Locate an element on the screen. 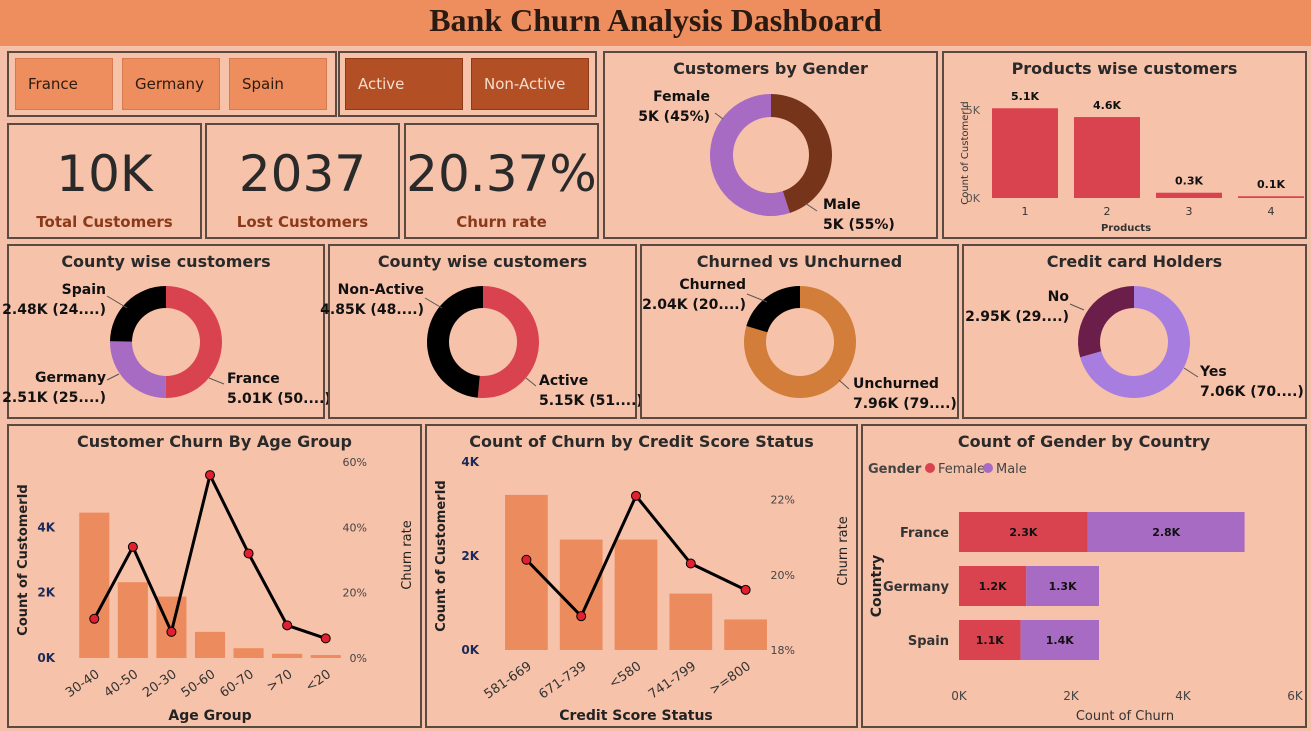  country-slicer: France Germany Spain is located at coordinates (172, 84).